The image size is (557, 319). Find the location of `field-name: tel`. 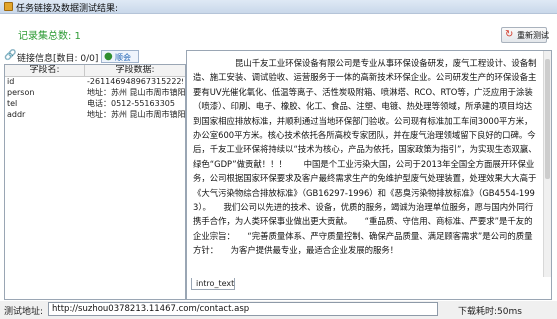

field-name: tel is located at coordinates (12, 103).